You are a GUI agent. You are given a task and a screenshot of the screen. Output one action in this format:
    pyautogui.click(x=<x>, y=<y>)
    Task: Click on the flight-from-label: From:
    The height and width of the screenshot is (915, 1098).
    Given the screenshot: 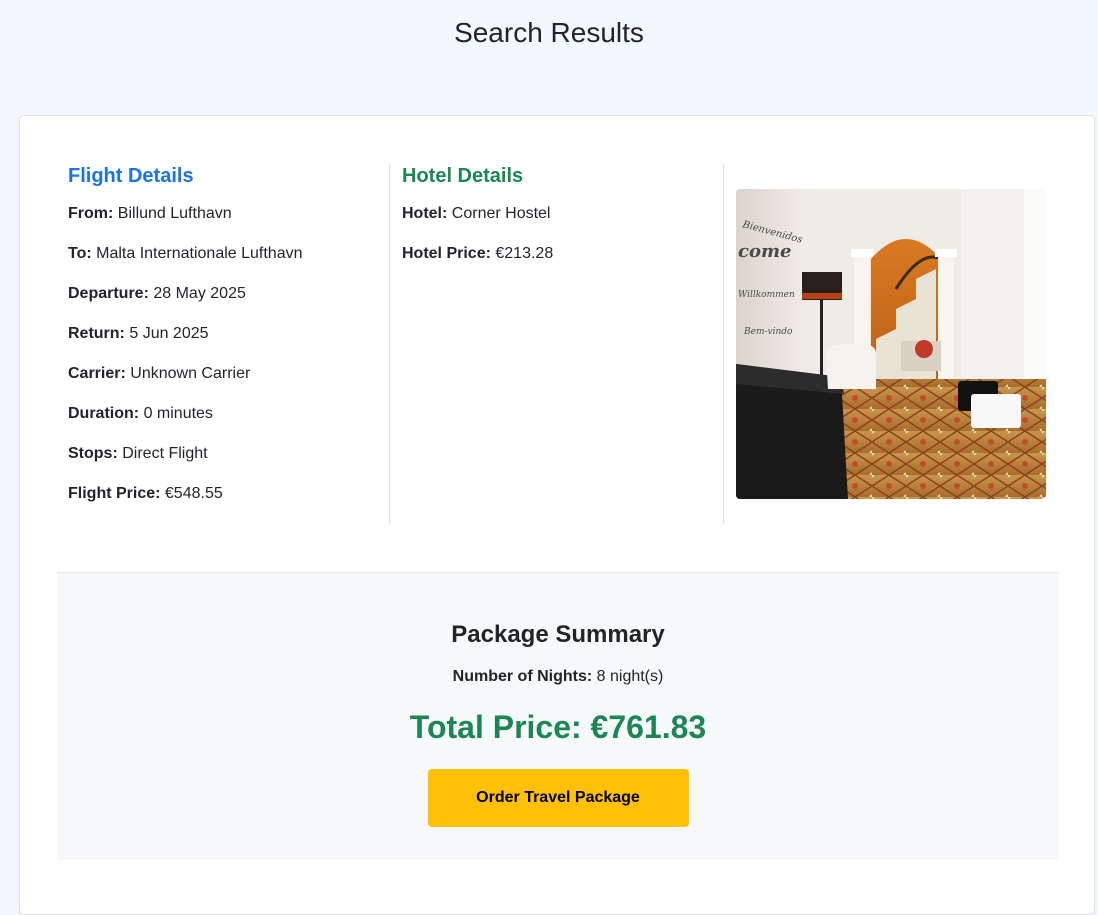 What is the action you would take?
    pyautogui.click(x=91, y=213)
    